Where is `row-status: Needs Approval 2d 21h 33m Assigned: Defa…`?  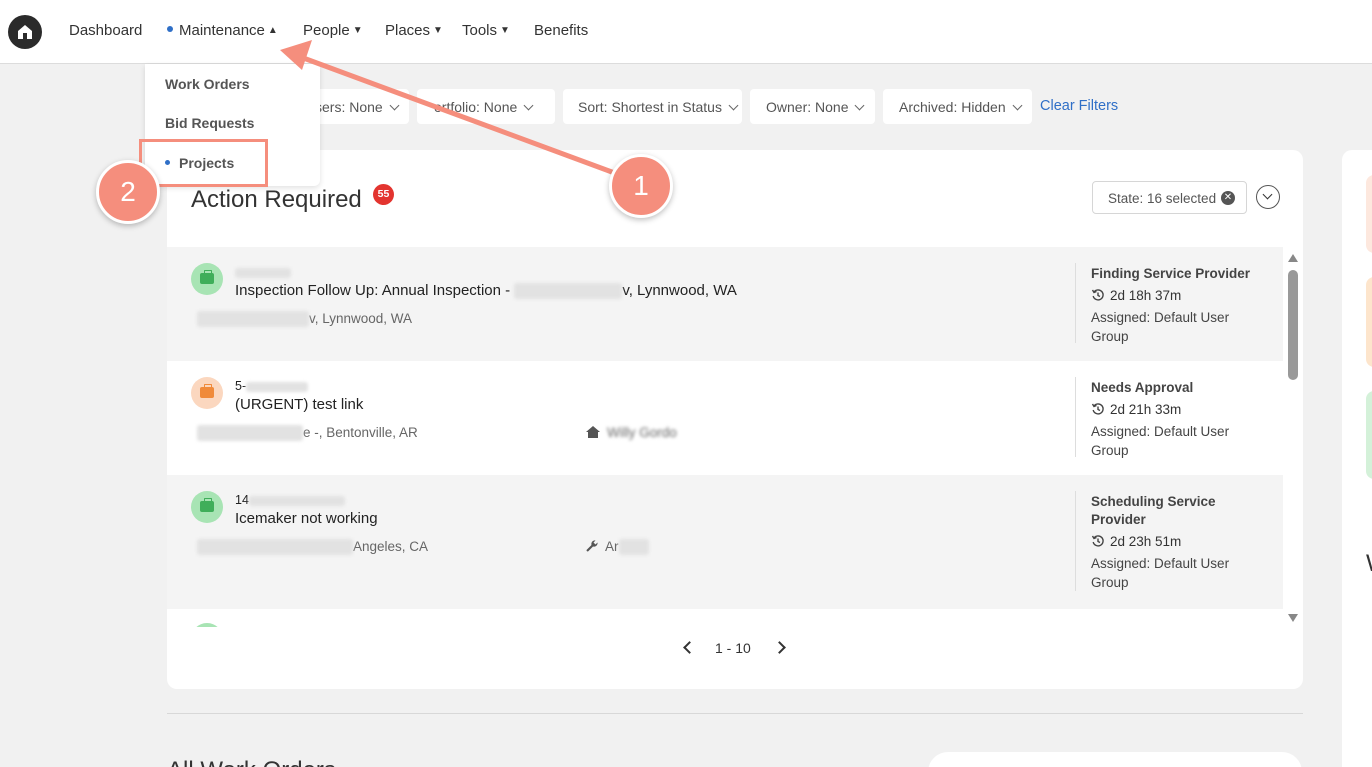
row-status: Needs Approval 2d 21h 33m Assigned: Defa… is located at coordinates (1178, 419).